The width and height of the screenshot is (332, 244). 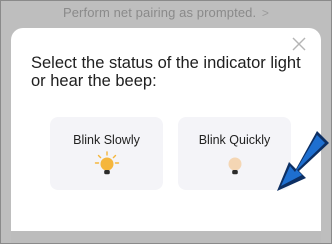 What do you see at coordinates (107, 163) in the screenshot?
I see `bulb-lit-icon` at bounding box center [107, 163].